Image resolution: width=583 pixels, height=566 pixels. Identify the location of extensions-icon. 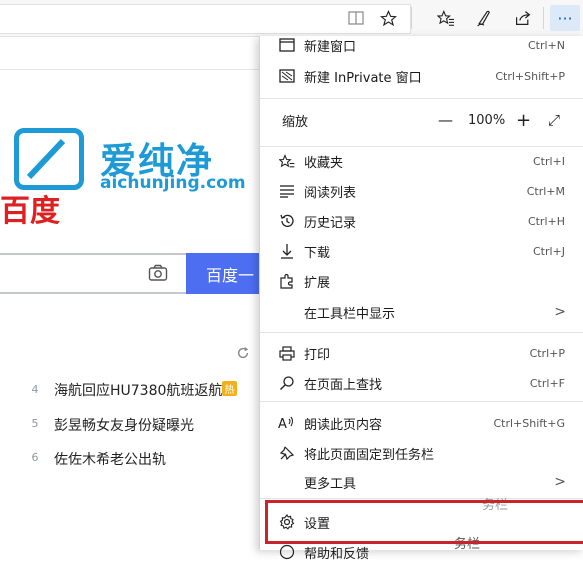
(287, 281).